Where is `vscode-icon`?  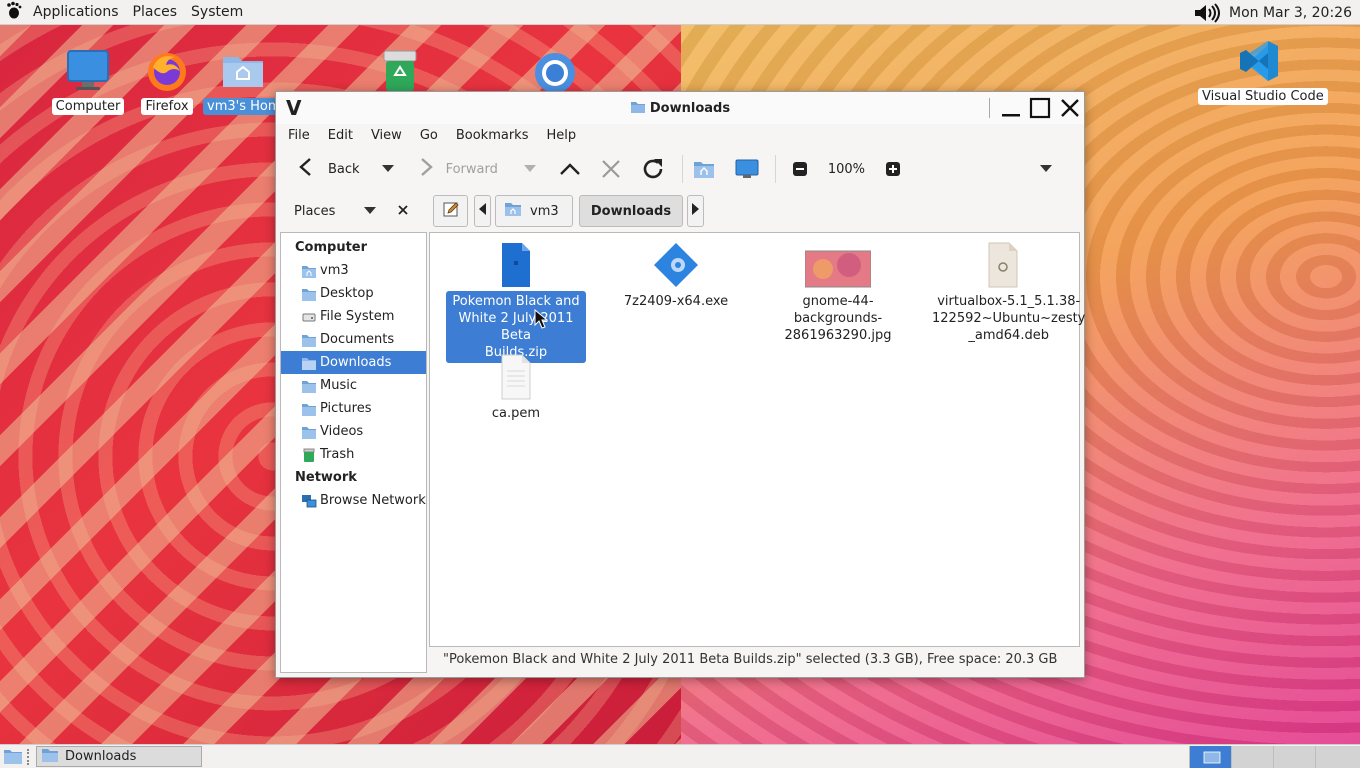 vscode-icon is located at coordinates (1258, 61).